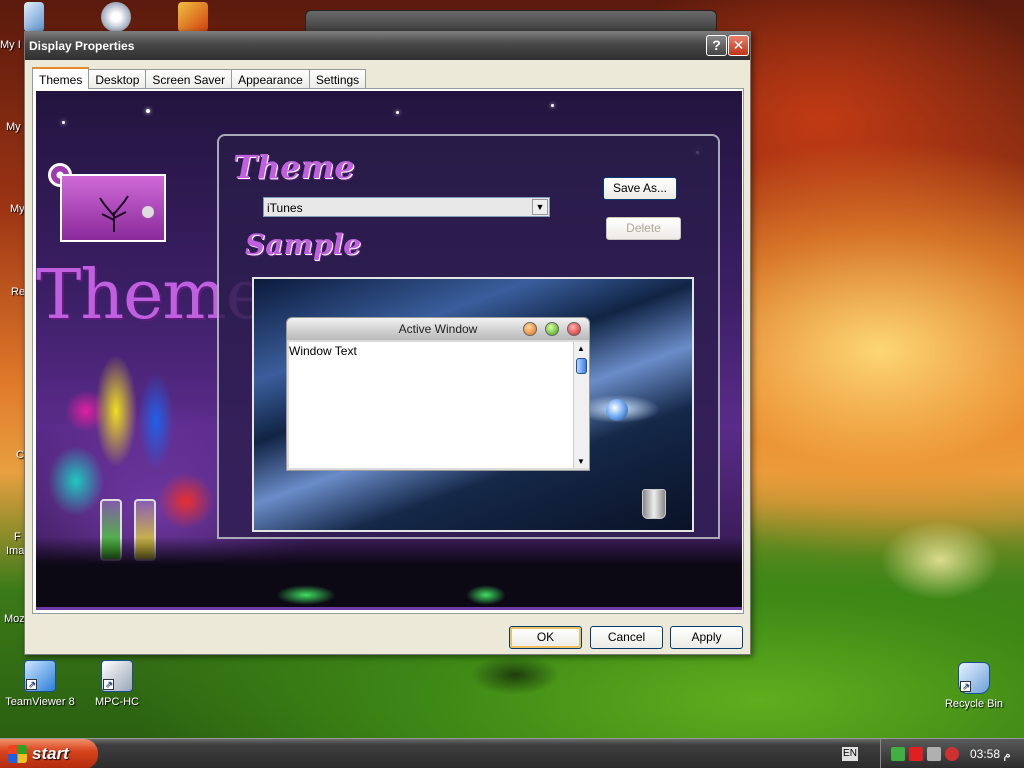 This screenshot has height=768, width=1024. Describe the element at coordinates (82, 46) in the screenshot. I see `window-title: Display Properties` at that location.